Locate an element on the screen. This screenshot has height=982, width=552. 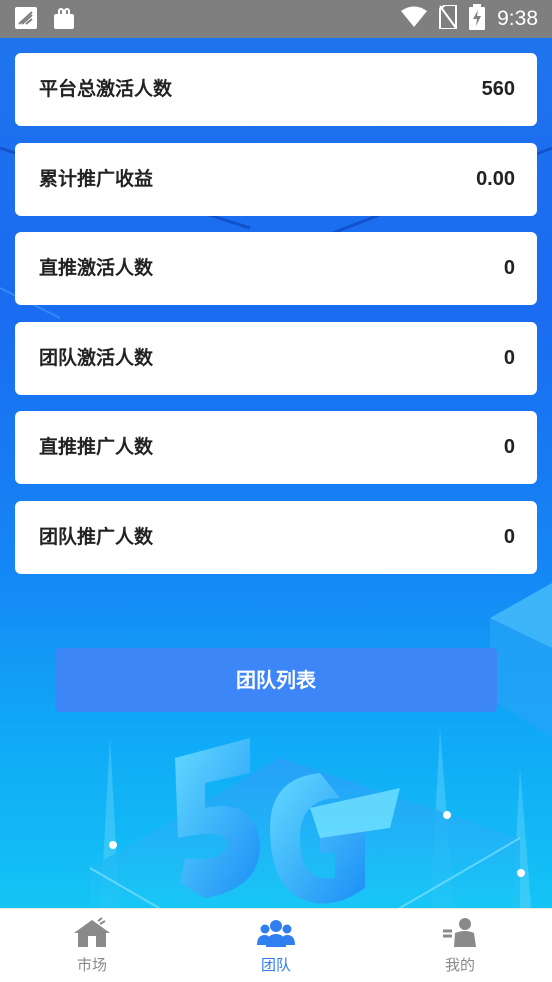
stat-label: 团队推广人数 is located at coordinates (96, 537).